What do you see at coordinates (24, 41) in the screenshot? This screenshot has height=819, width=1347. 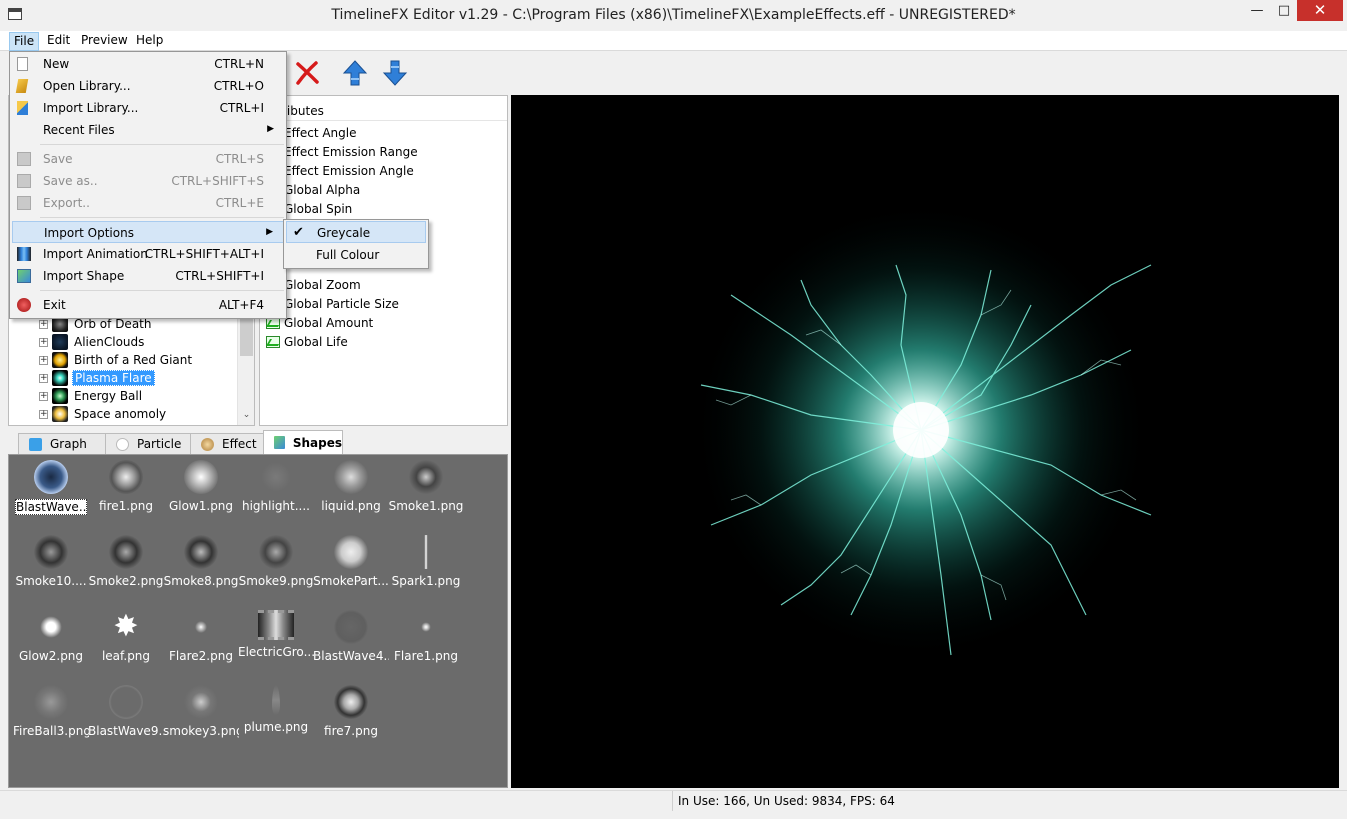 I see `menu-file: File` at bounding box center [24, 41].